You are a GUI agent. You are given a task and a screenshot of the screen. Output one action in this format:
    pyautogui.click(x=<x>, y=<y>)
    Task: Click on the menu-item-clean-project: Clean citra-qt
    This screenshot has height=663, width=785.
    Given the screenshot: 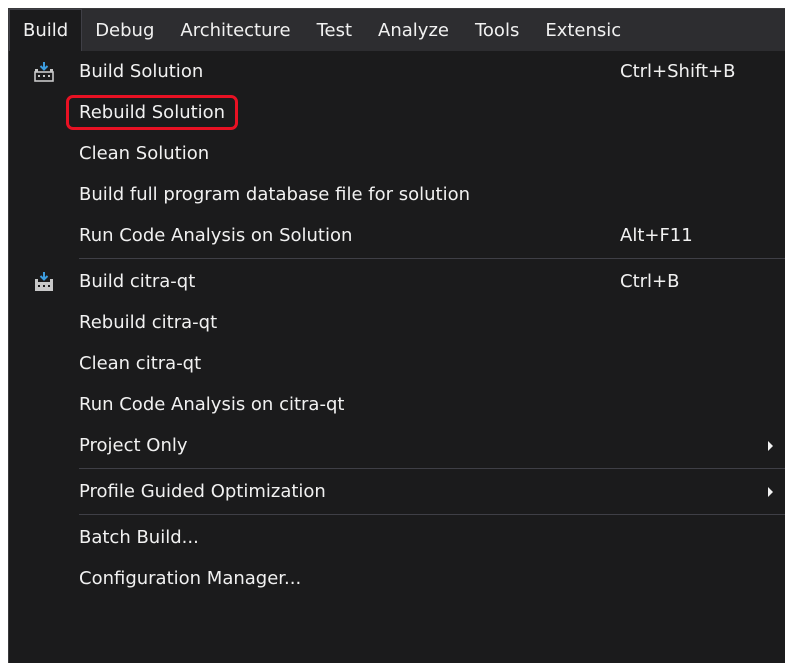 What is the action you would take?
    pyautogui.click(x=397, y=363)
    